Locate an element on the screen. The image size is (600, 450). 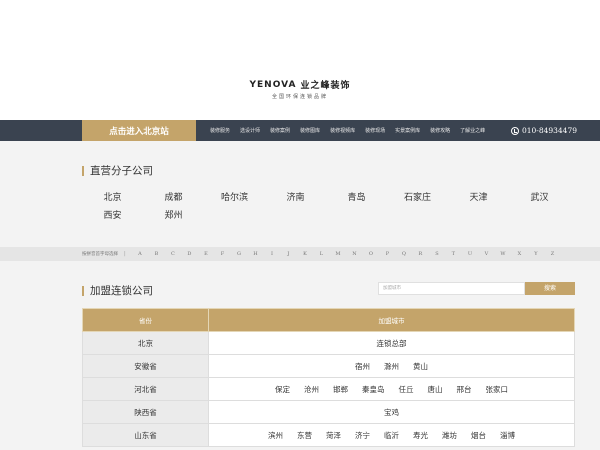
table-row: 河北省 保定 沧州 邯郸 秦皇岛 任丘 唐山 邢台 张家口 is located at coordinates (328, 389).